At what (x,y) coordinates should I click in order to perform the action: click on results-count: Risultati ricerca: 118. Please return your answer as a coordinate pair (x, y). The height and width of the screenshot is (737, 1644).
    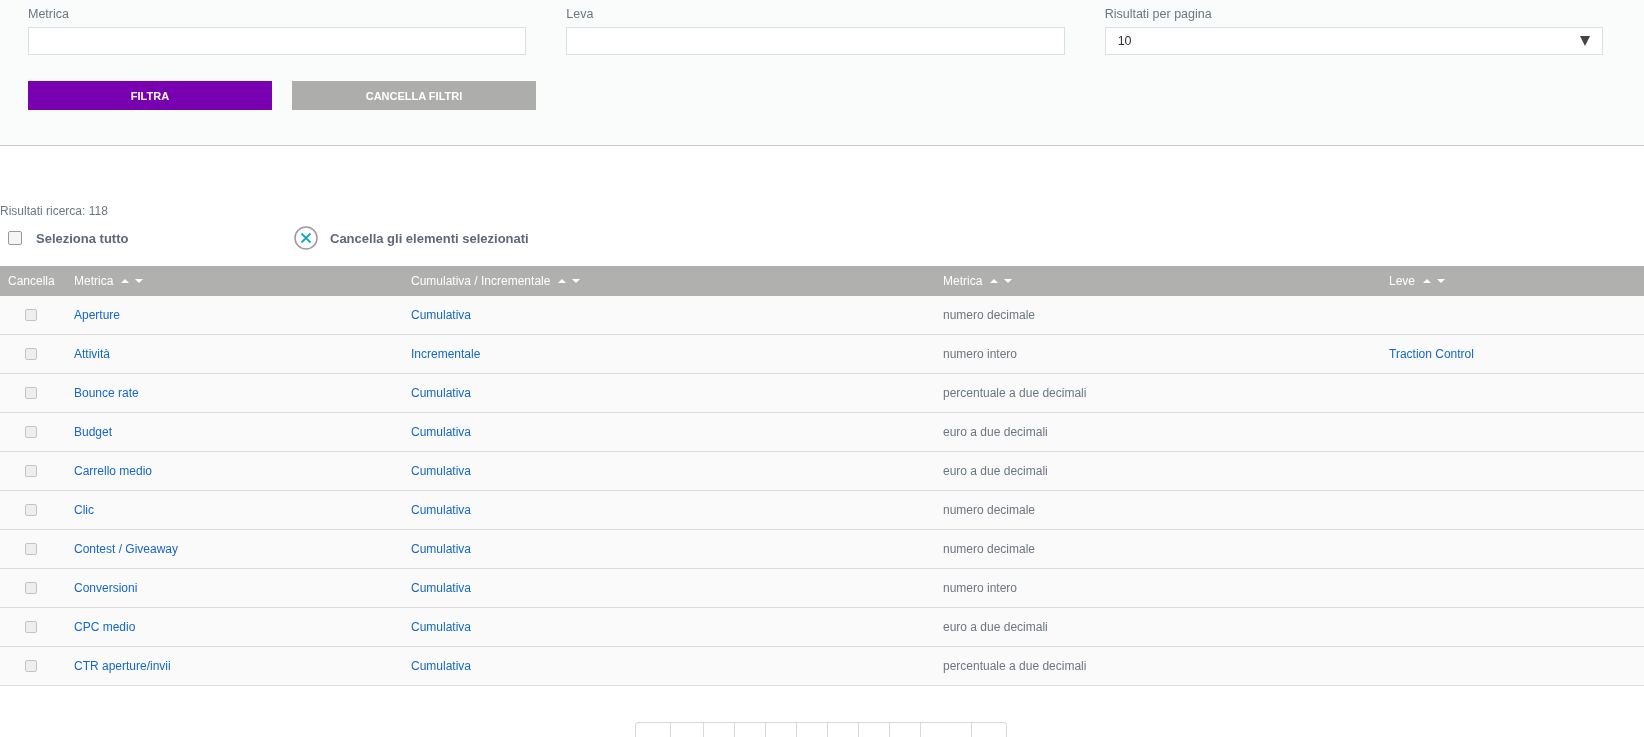
    Looking at the image, I should click on (54, 212).